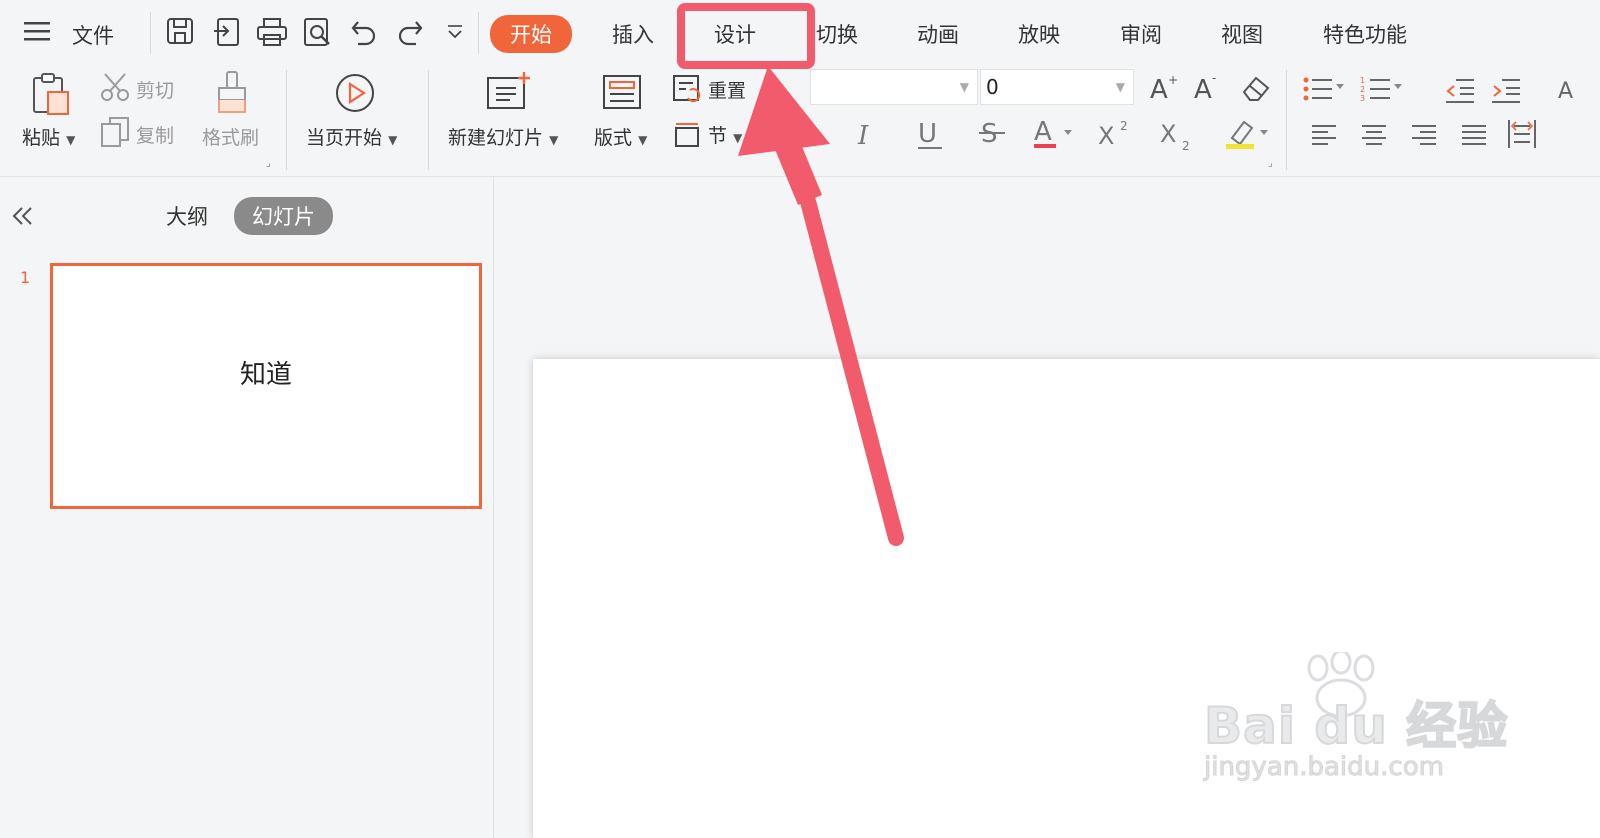  What do you see at coordinates (1242, 34) in the screenshot?
I see `tab-view: 视图` at bounding box center [1242, 34].